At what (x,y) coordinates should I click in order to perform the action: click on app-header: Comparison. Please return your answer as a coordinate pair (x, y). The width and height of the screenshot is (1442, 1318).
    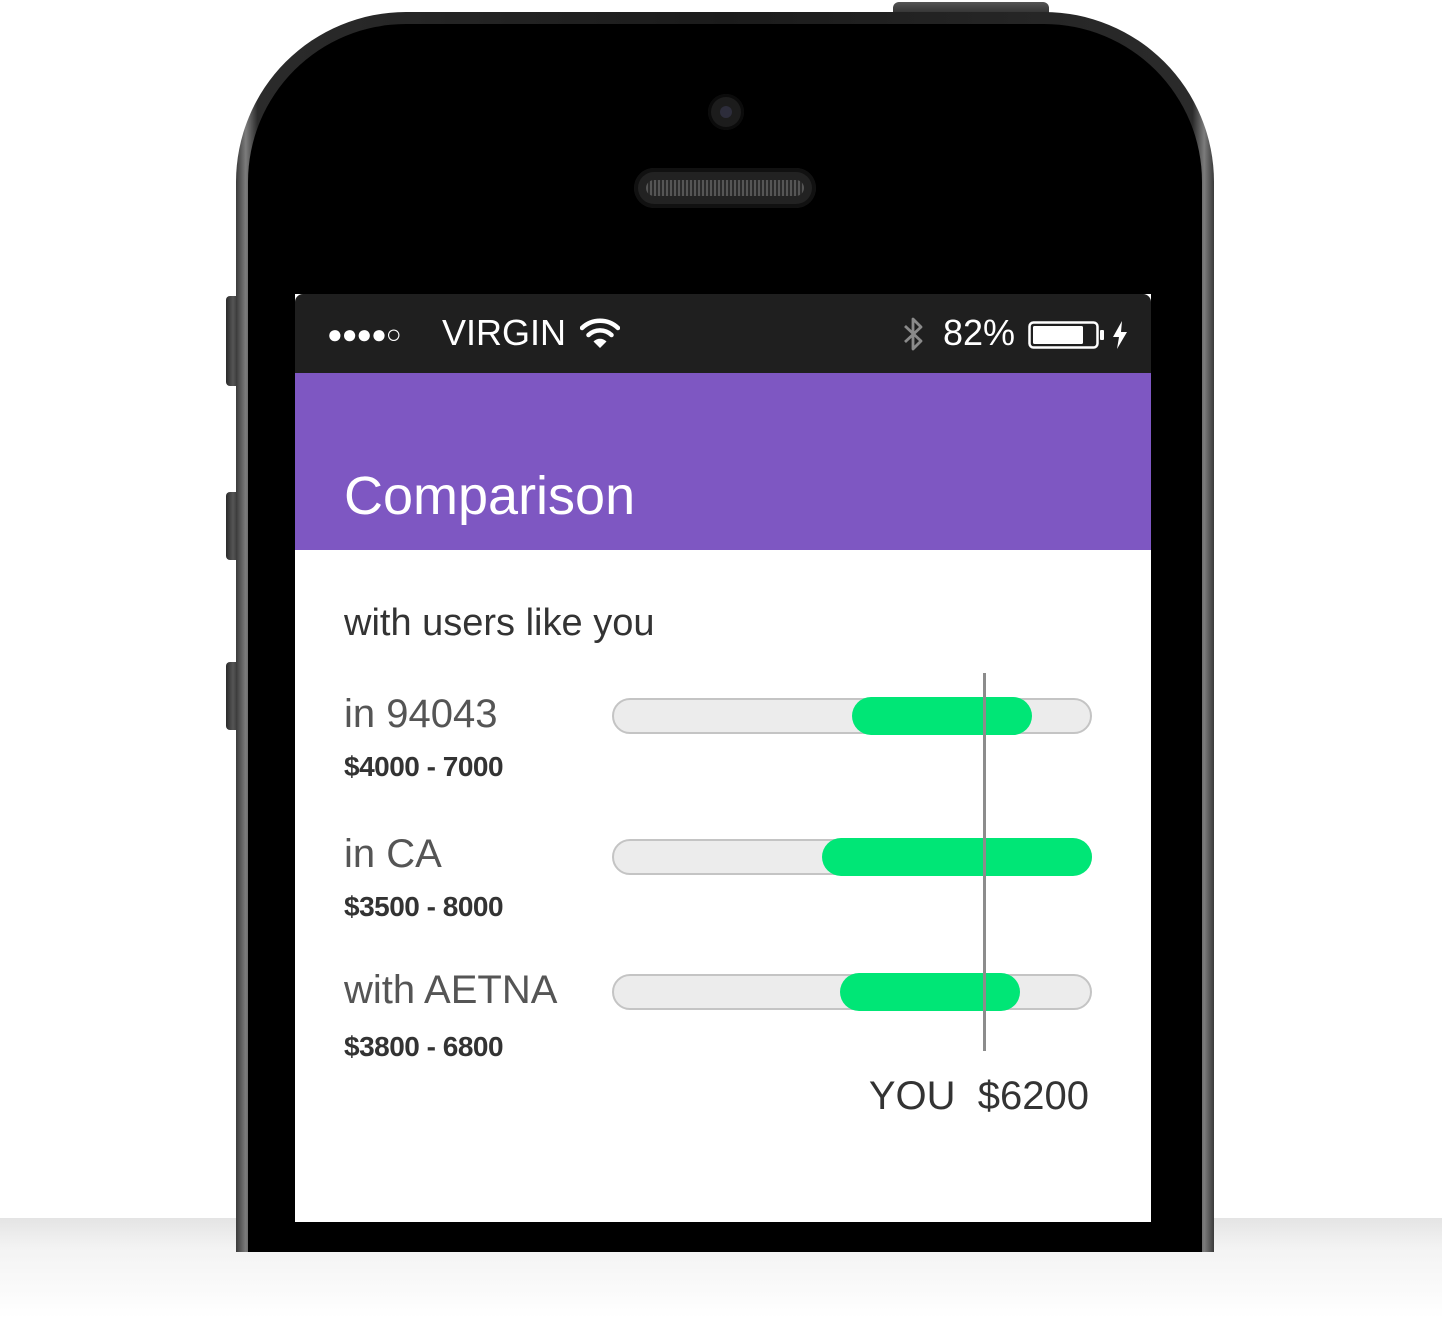
    Looking at the image, I should click on (723, 461).